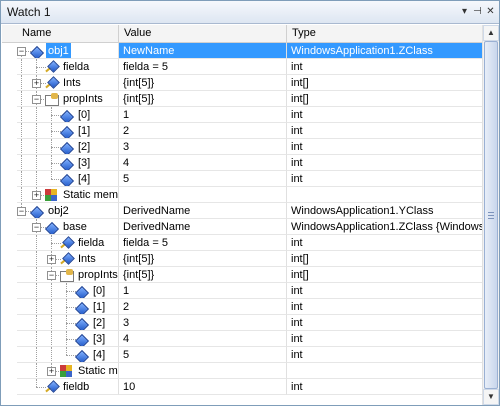 The width and height of the screenshot is (500, 406). What do you see at coordinates (58, 211) in the screenshot?
I see `variable-name: obj2` at bounding box center [58, 211].